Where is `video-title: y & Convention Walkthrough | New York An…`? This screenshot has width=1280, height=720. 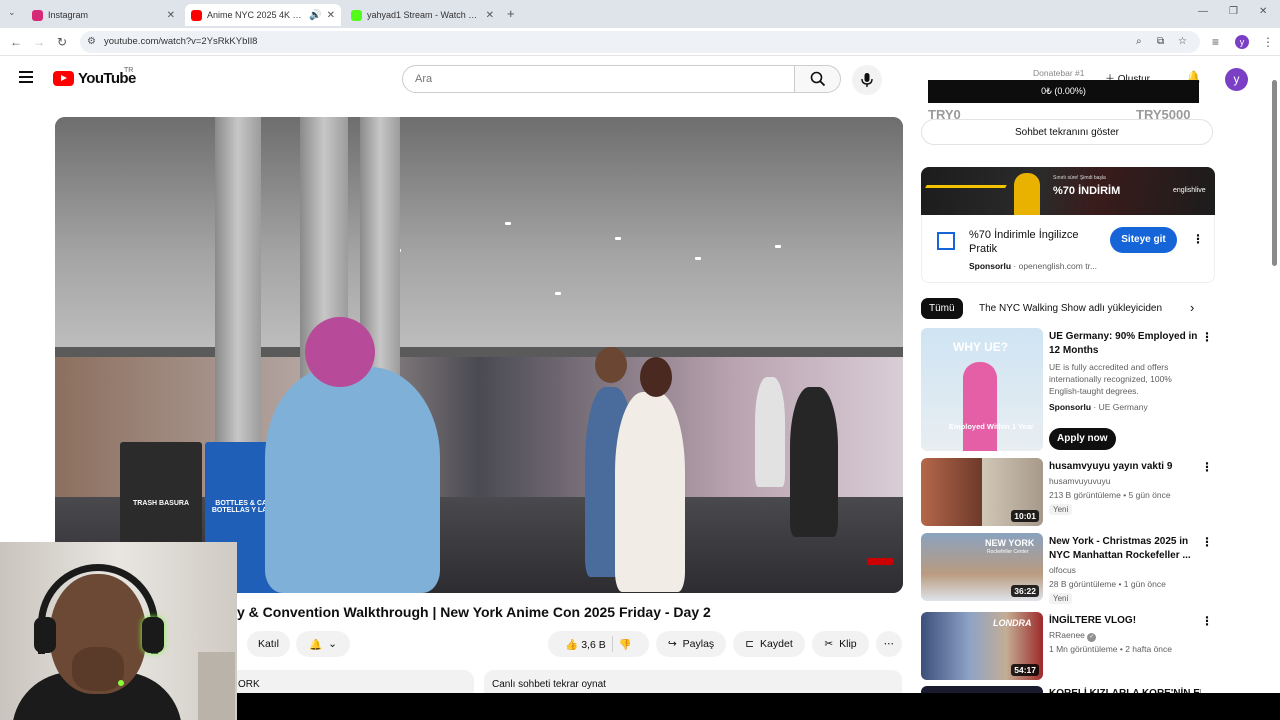
video-title: y & Convention Walkthrough | New York An… is located at coordinates (474, 612).